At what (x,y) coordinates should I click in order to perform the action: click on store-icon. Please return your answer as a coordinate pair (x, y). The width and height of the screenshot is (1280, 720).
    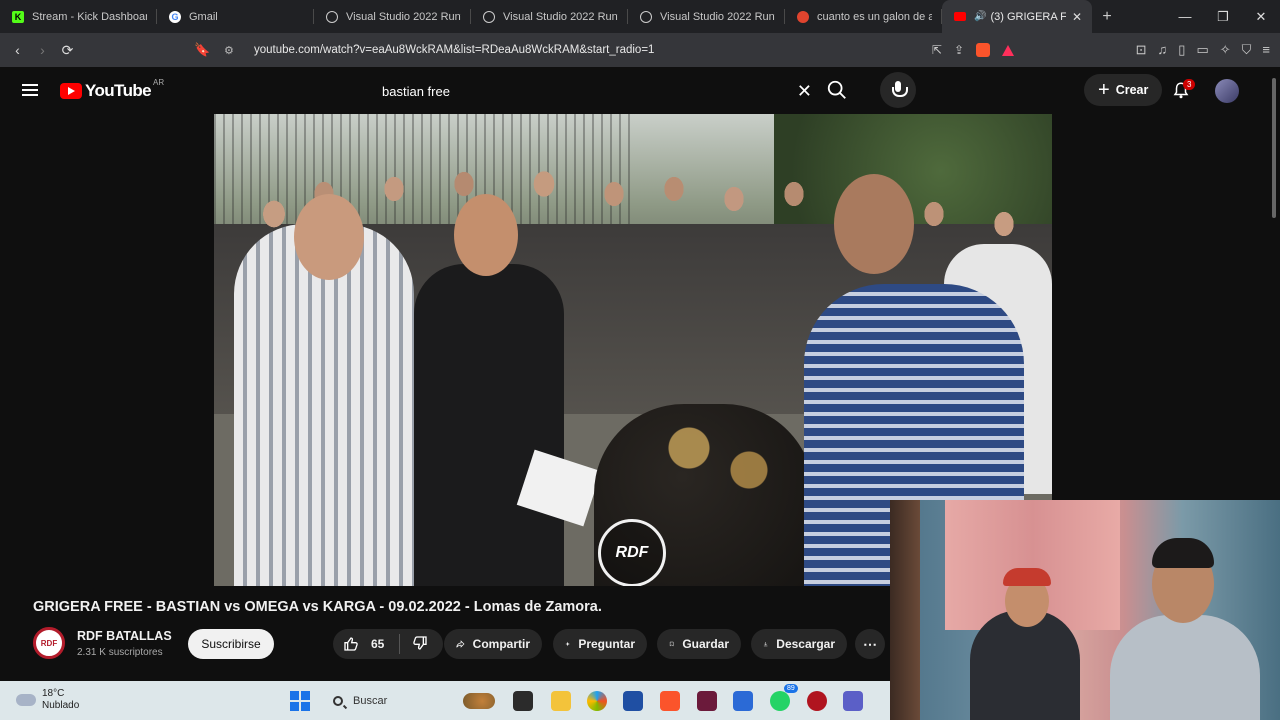
    Looking at the image, I should click on (633, 701).